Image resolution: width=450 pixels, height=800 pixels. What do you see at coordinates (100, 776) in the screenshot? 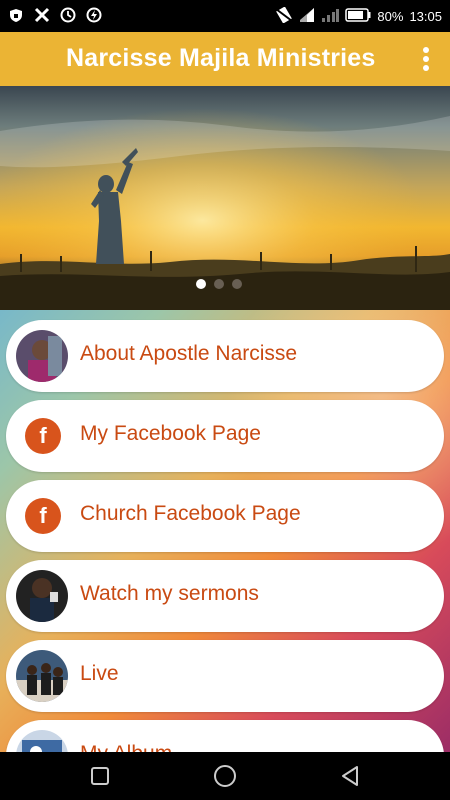
I see `recent-apps-icon` at bounding box center [100, 776].